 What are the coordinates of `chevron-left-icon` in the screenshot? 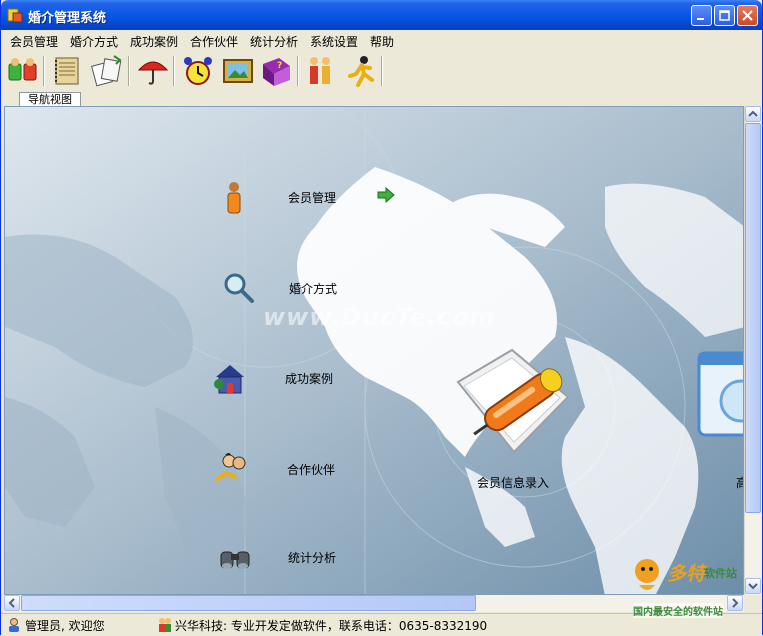 It's located at (11, 603).